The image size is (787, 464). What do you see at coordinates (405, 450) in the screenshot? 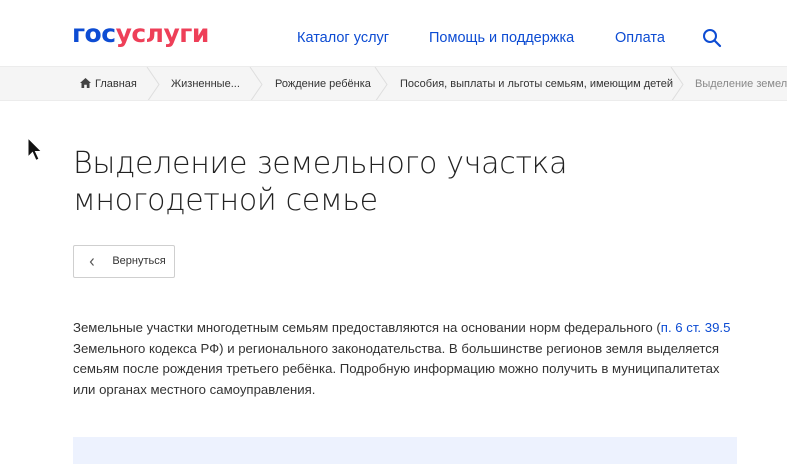
I see `info-box` at bounding box center [405, 450].